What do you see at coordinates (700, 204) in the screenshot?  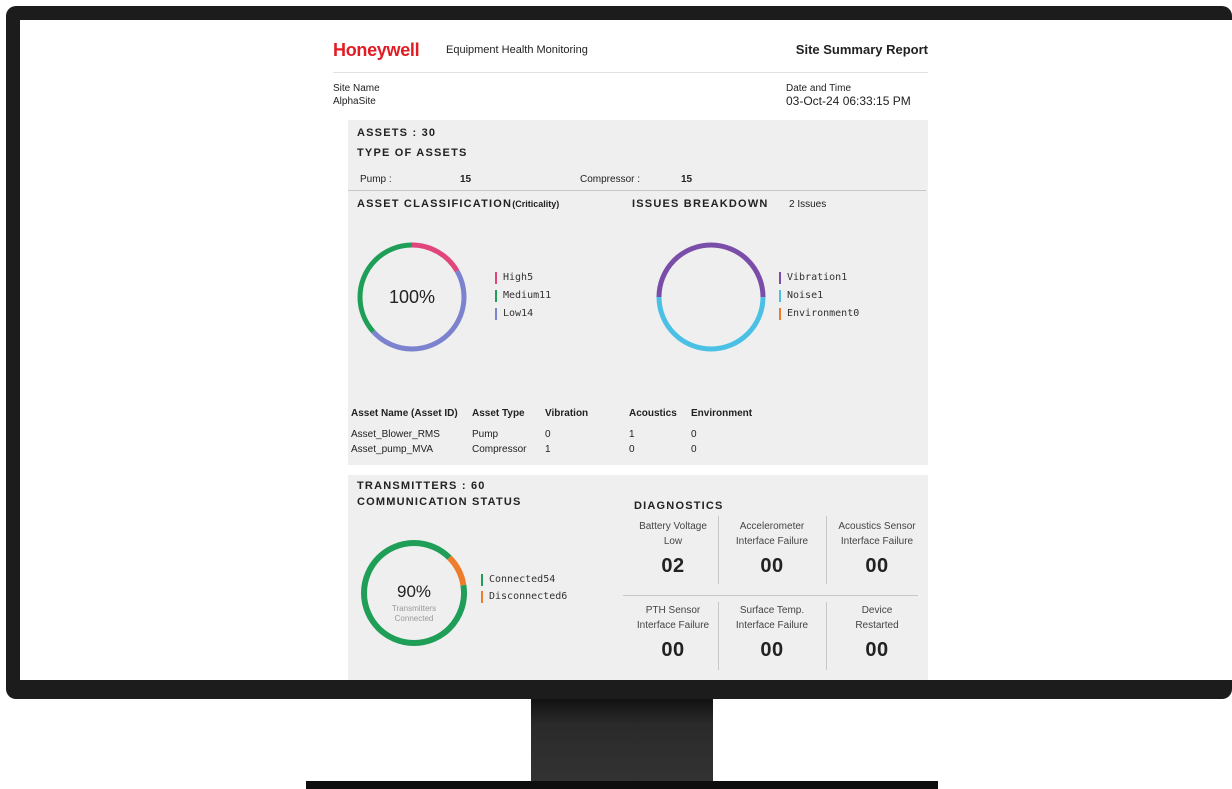 I see `issues-breakdown-title: ISSUES BREAKDOWN` at bounding box center [700, 204].